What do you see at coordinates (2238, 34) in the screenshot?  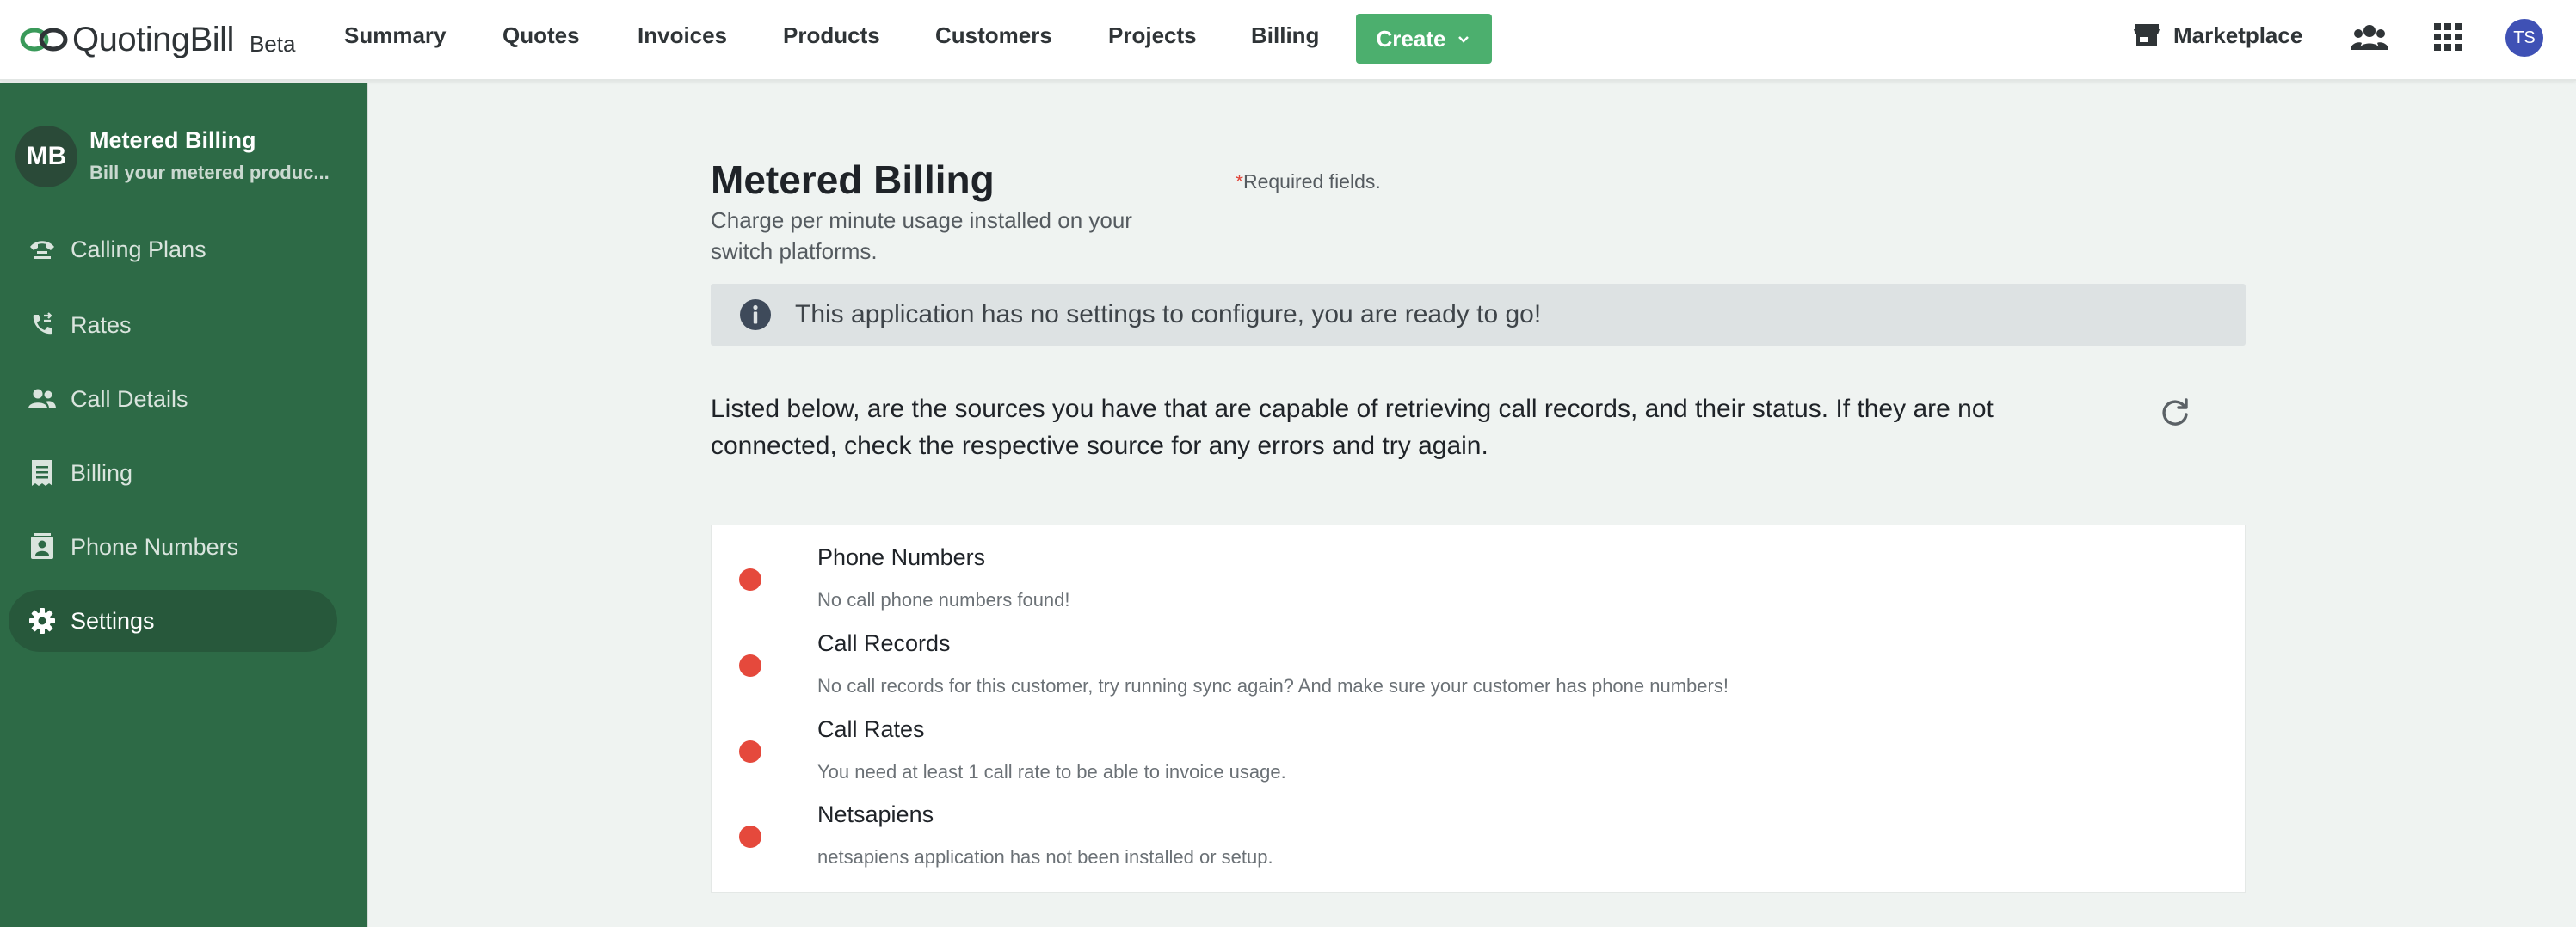 I see `marketplace-label: Marketplace` at bounding box center [2238, 34].